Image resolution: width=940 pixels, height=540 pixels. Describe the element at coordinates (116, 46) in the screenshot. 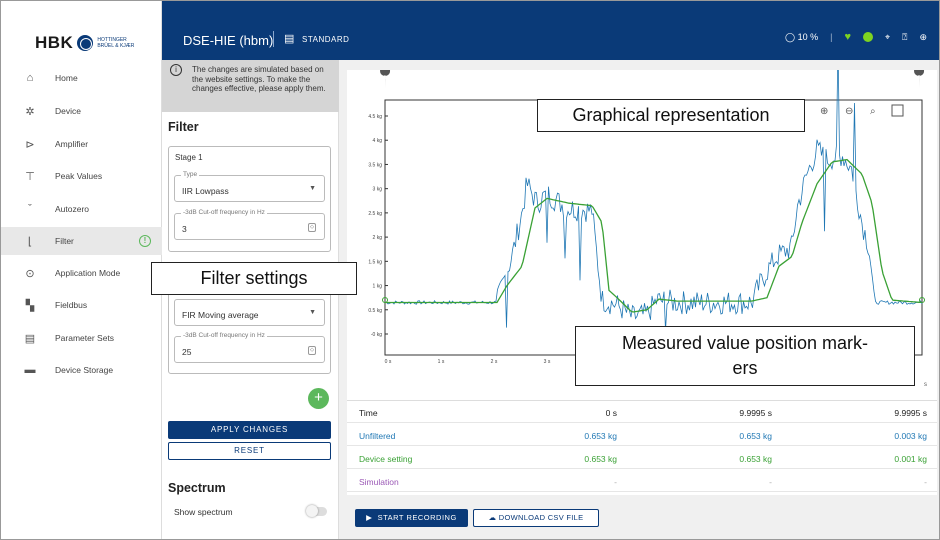

I see `brand-sub2: BRÜEL & KJÆR` at that location.